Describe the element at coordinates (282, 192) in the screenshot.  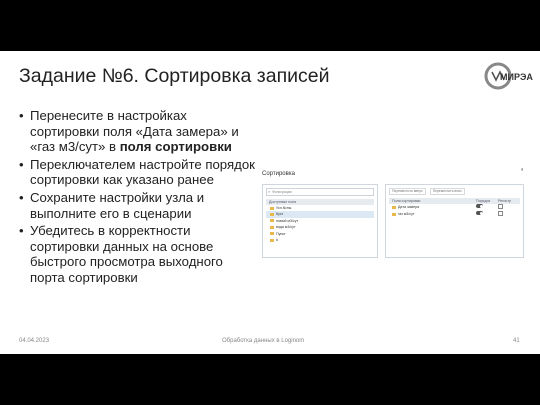
I see `filter-placeholder: Фильтрация` at that location.